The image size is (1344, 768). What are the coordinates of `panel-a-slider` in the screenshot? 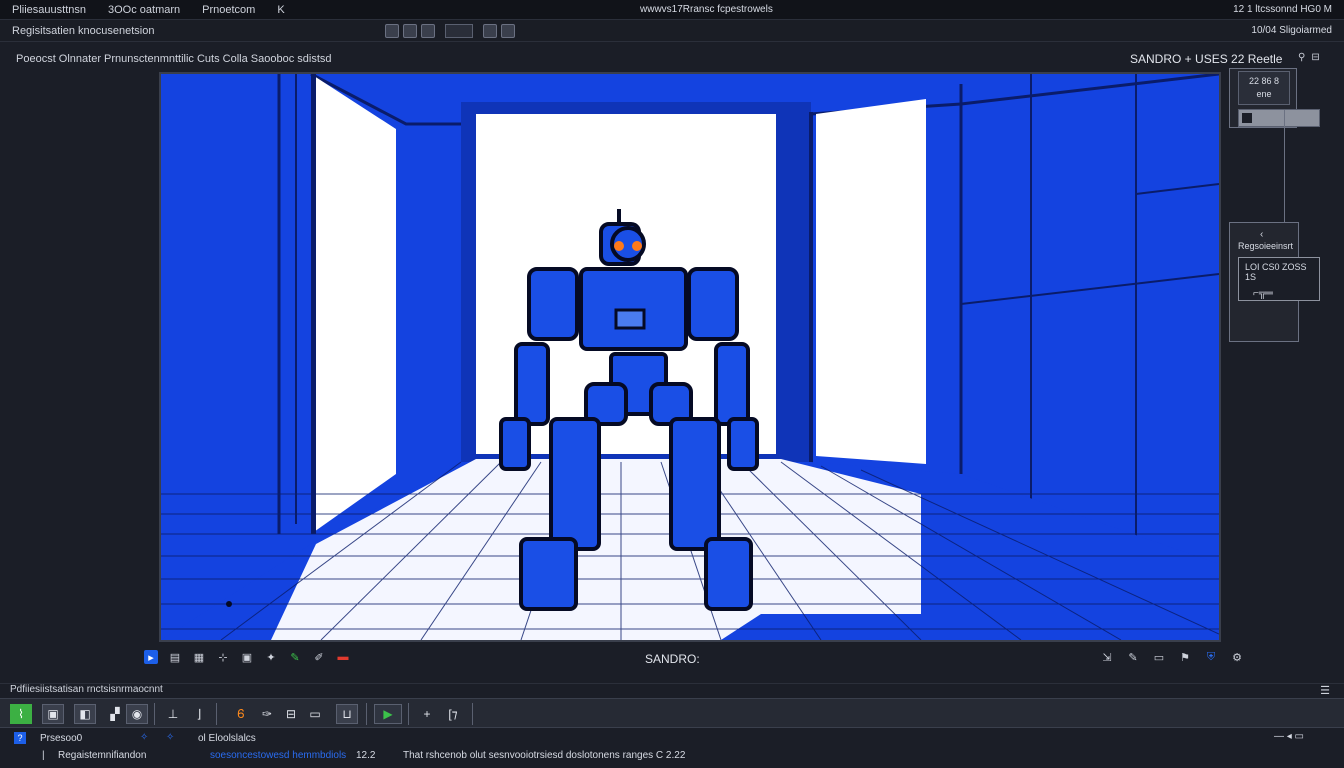 It's located at (1279, 118).